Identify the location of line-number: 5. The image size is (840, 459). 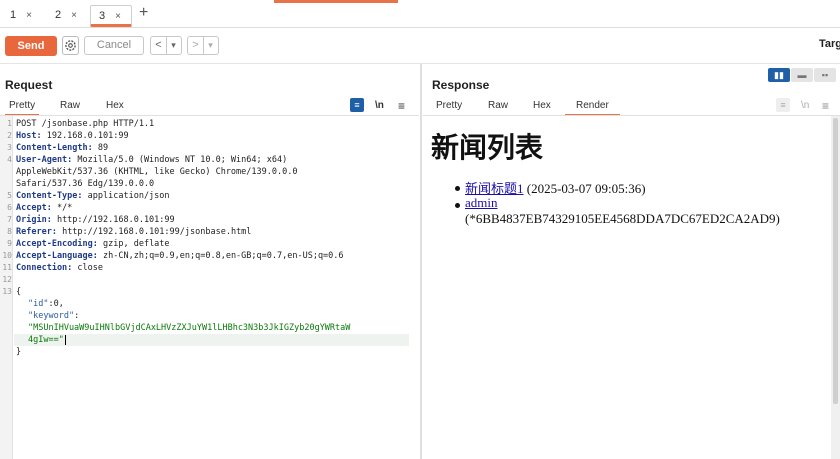
(9, 195).